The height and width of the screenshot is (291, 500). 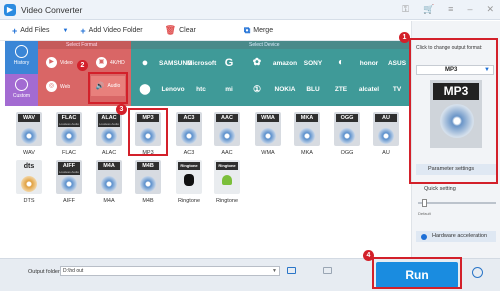 I want to click on format-card-wav: WAV WAV, so click(x=29, y=134).